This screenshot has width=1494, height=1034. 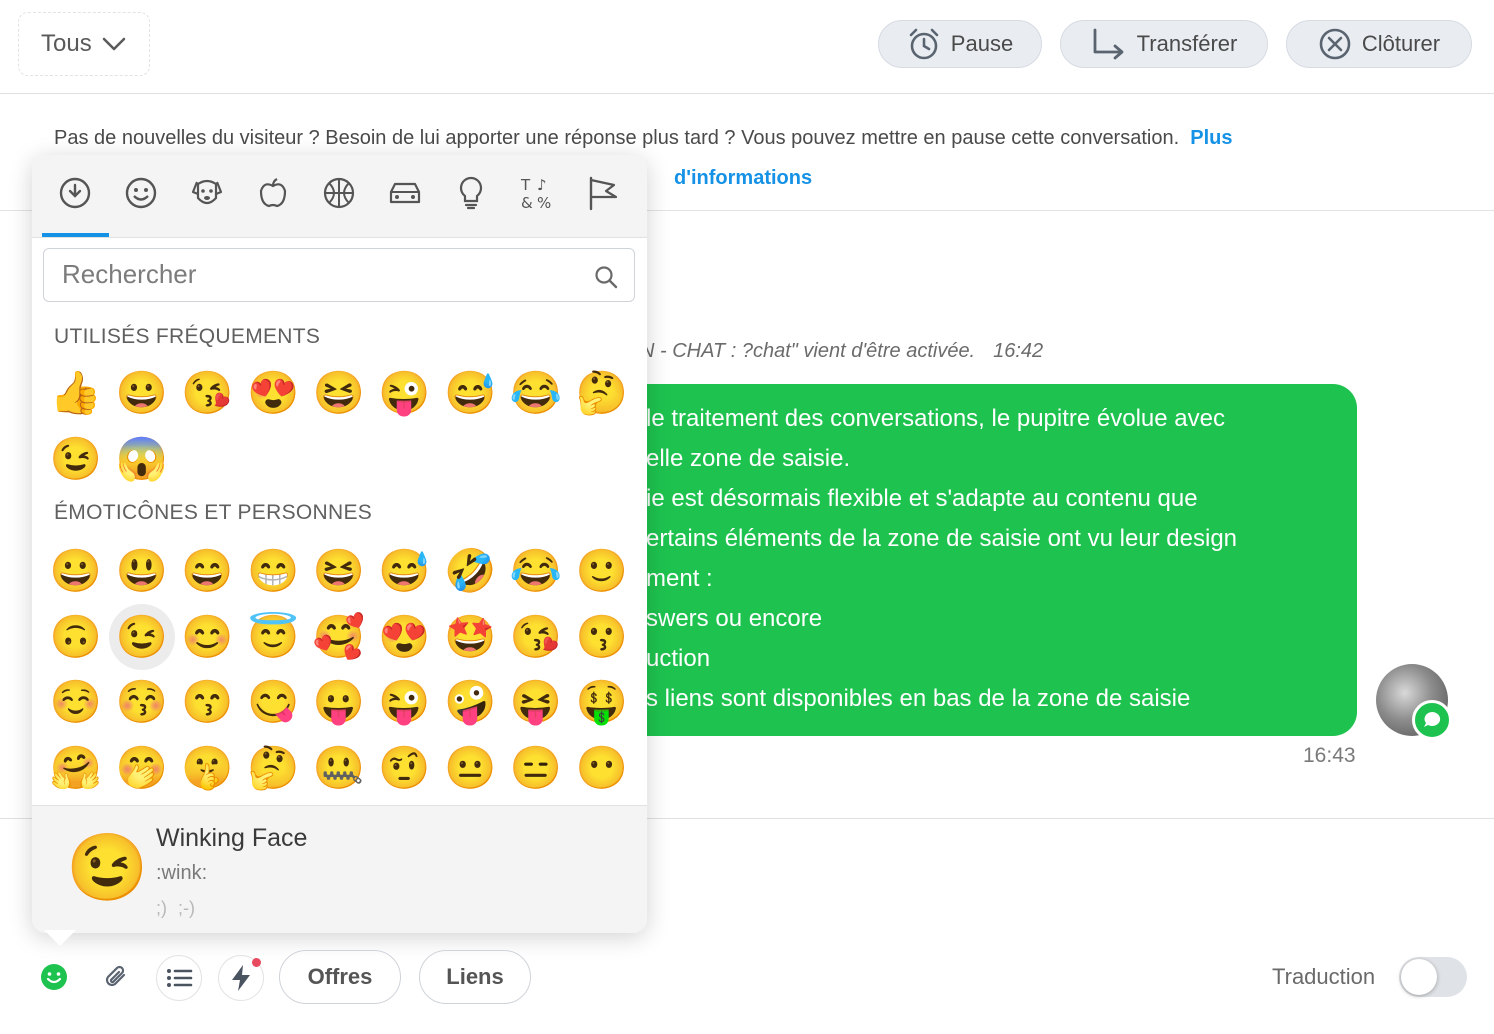 I want to click on emoji-button: 😶, so click(x=602, y=768).